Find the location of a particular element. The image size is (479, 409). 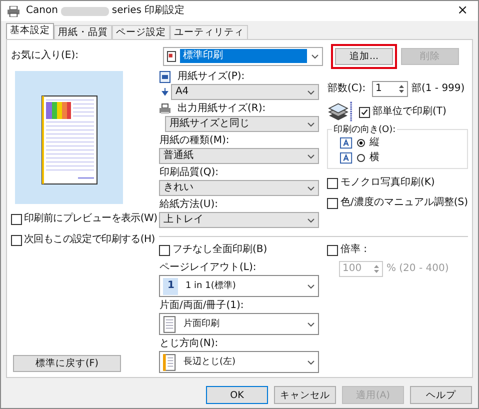

dropdown: 用紙サイズと同じ is located at coordinates (242, 124).